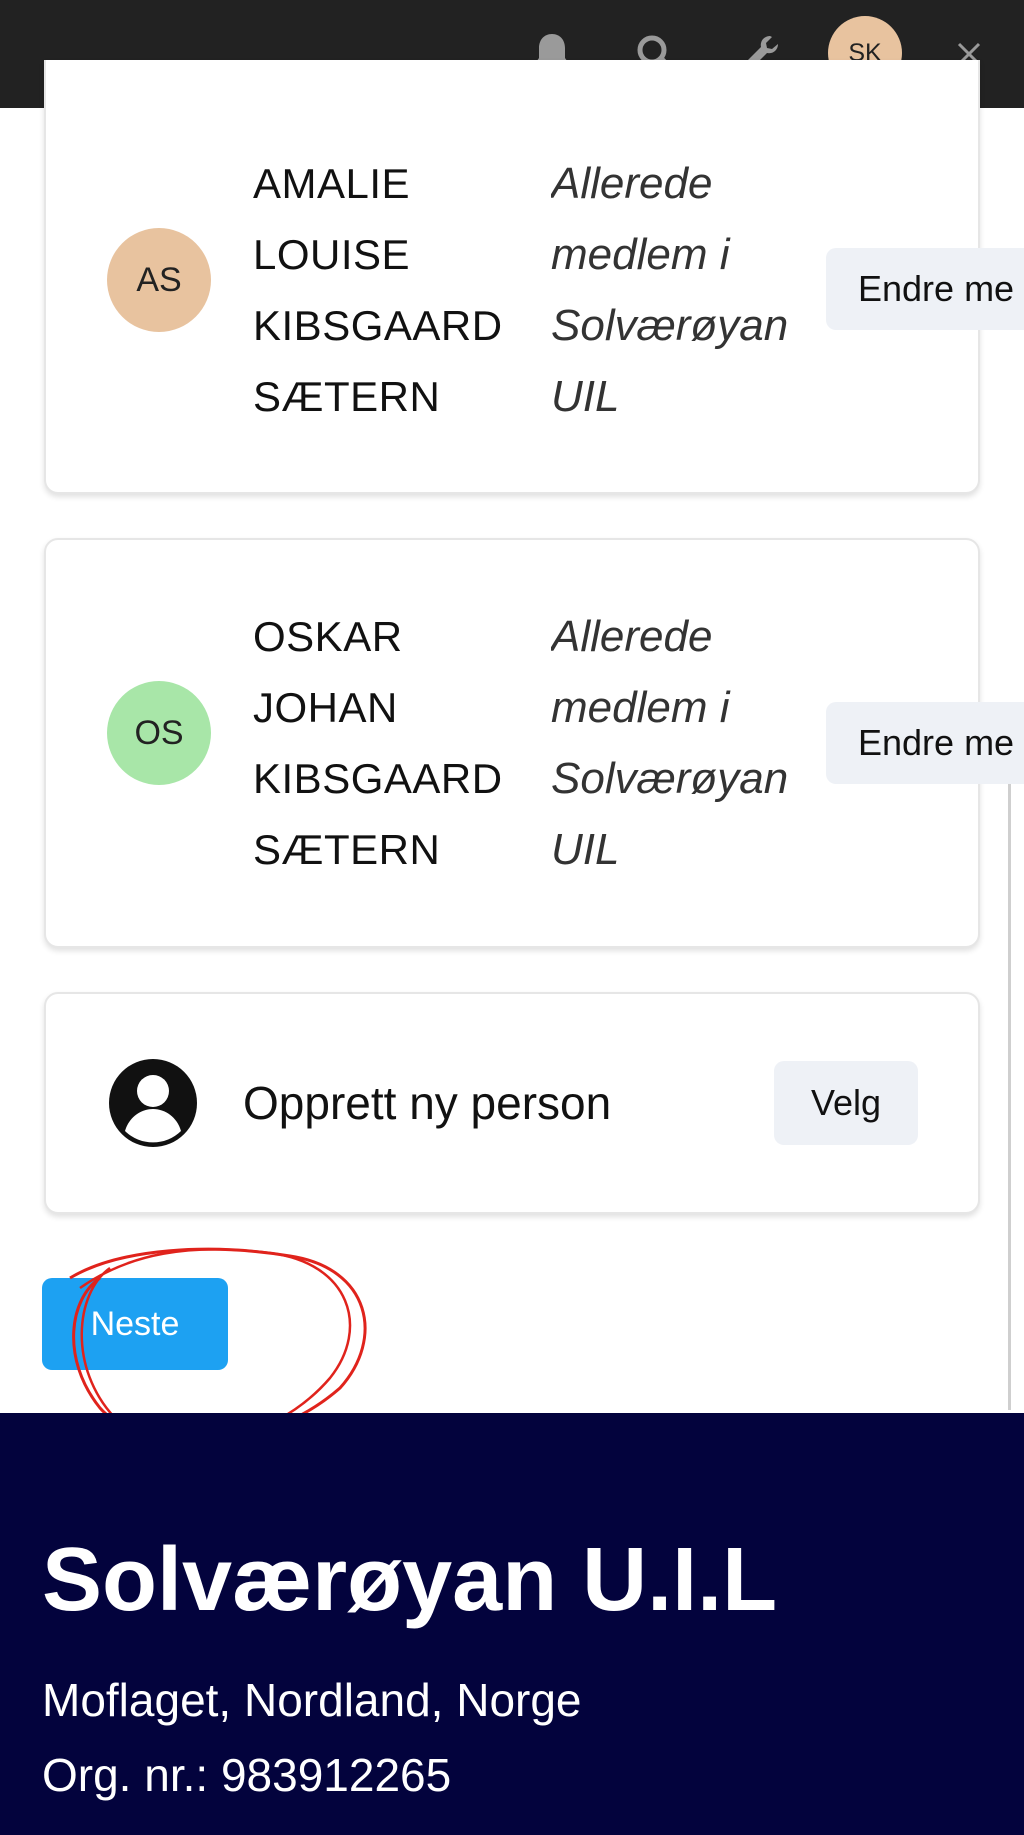  Describe the element at coordinates (153, 1103) in the screenshot. I see `person-circle-icon` at that location.